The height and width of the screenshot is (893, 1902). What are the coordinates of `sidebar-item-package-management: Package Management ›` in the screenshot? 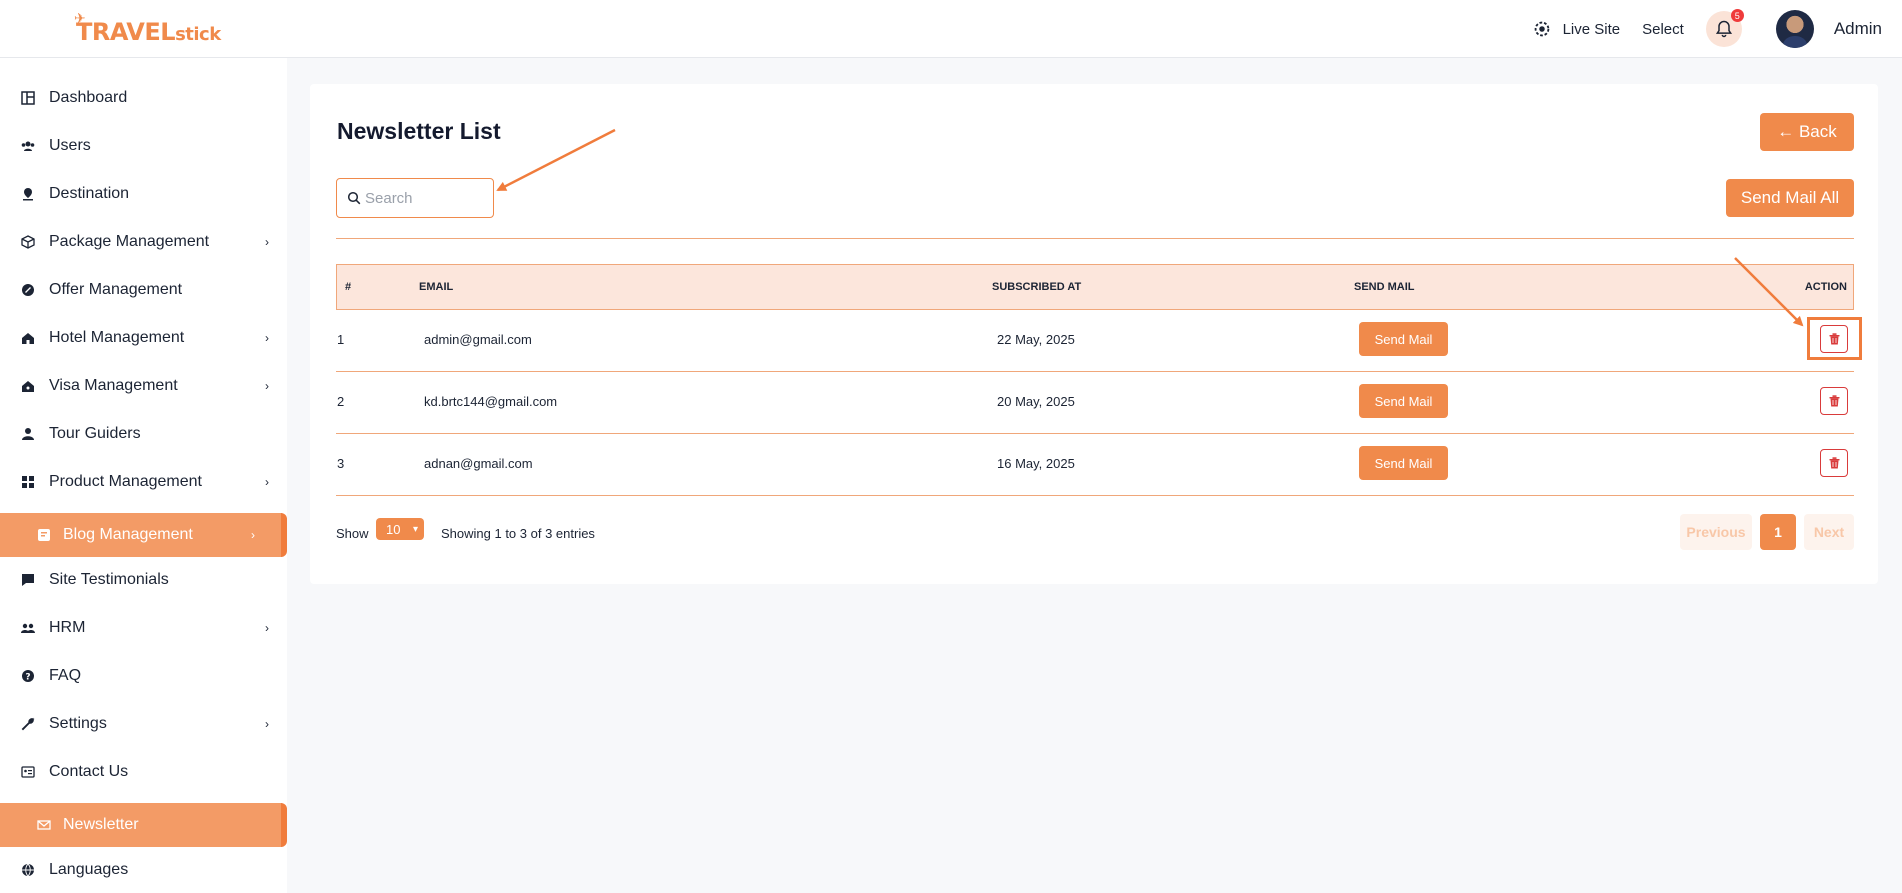 It's located at (143, 242).